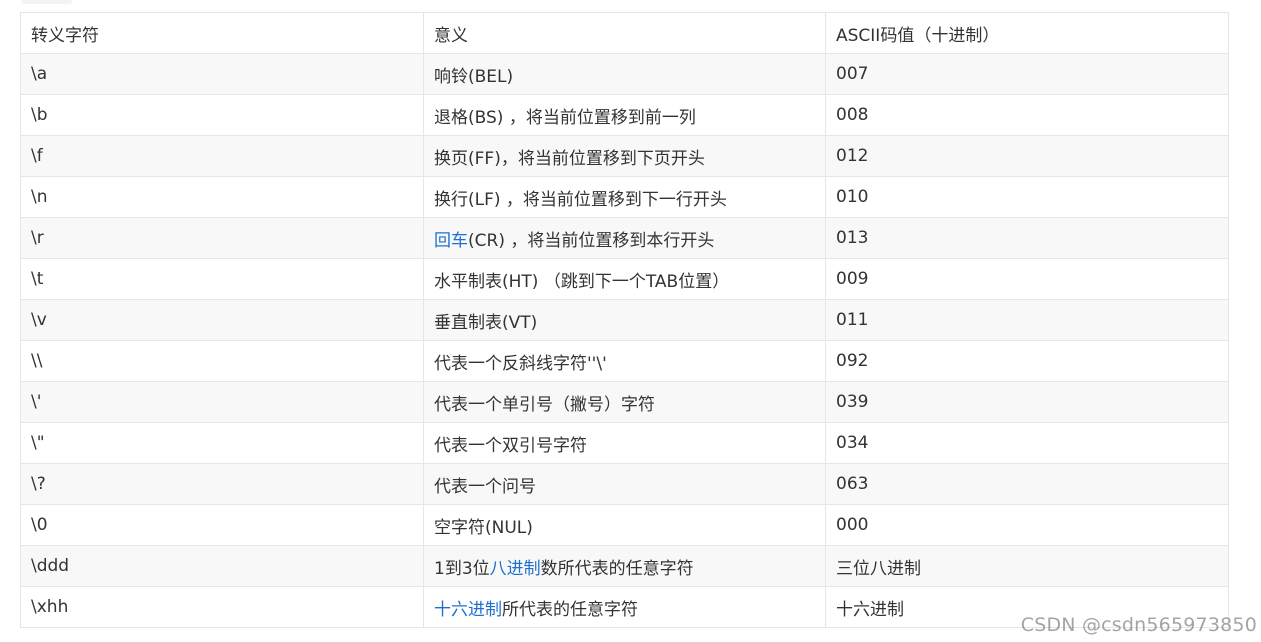  I want to click on meaning-text: 1到3位, so click(462, 568).